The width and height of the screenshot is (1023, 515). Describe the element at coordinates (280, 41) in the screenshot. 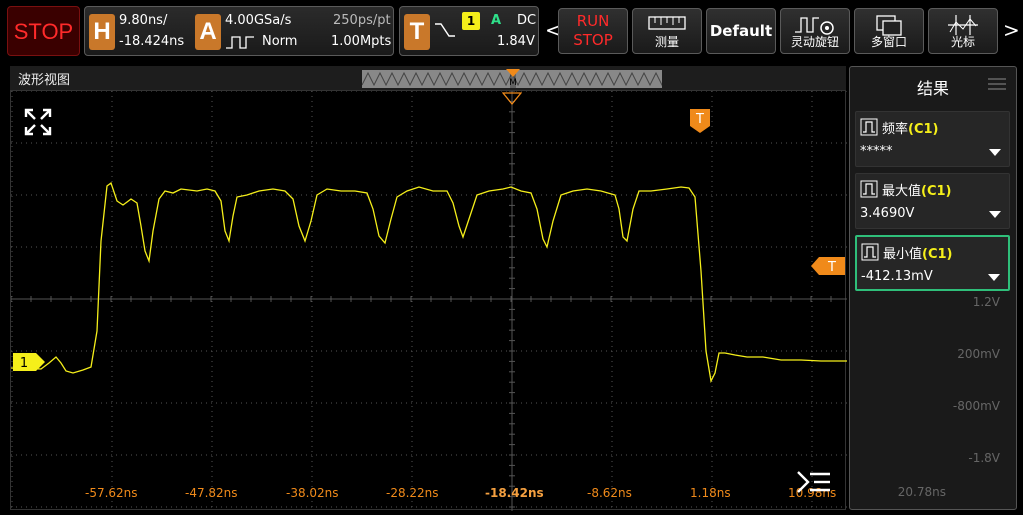

I see `acquire-mode: Norm` at that location.